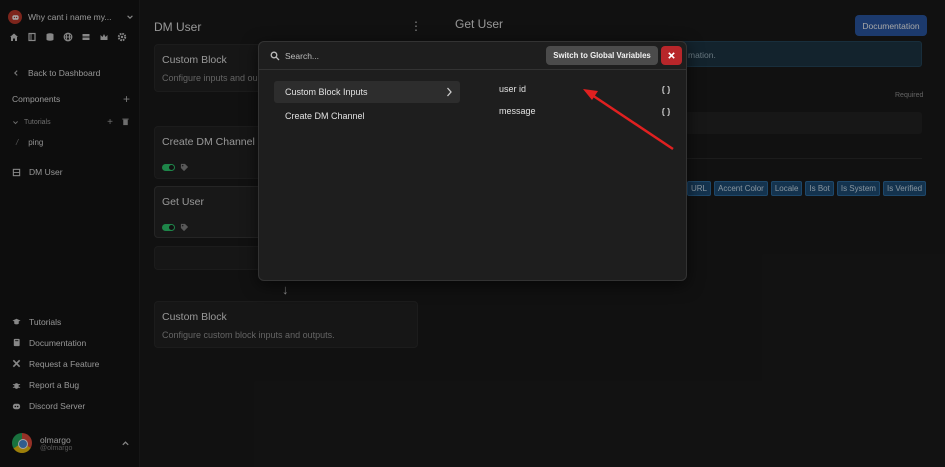 This screenshot has height=467, width=945. What do you see at coordinates (585, 113) in the screenshot?
I see `variable-message: message` at bounding box center [585, 113].